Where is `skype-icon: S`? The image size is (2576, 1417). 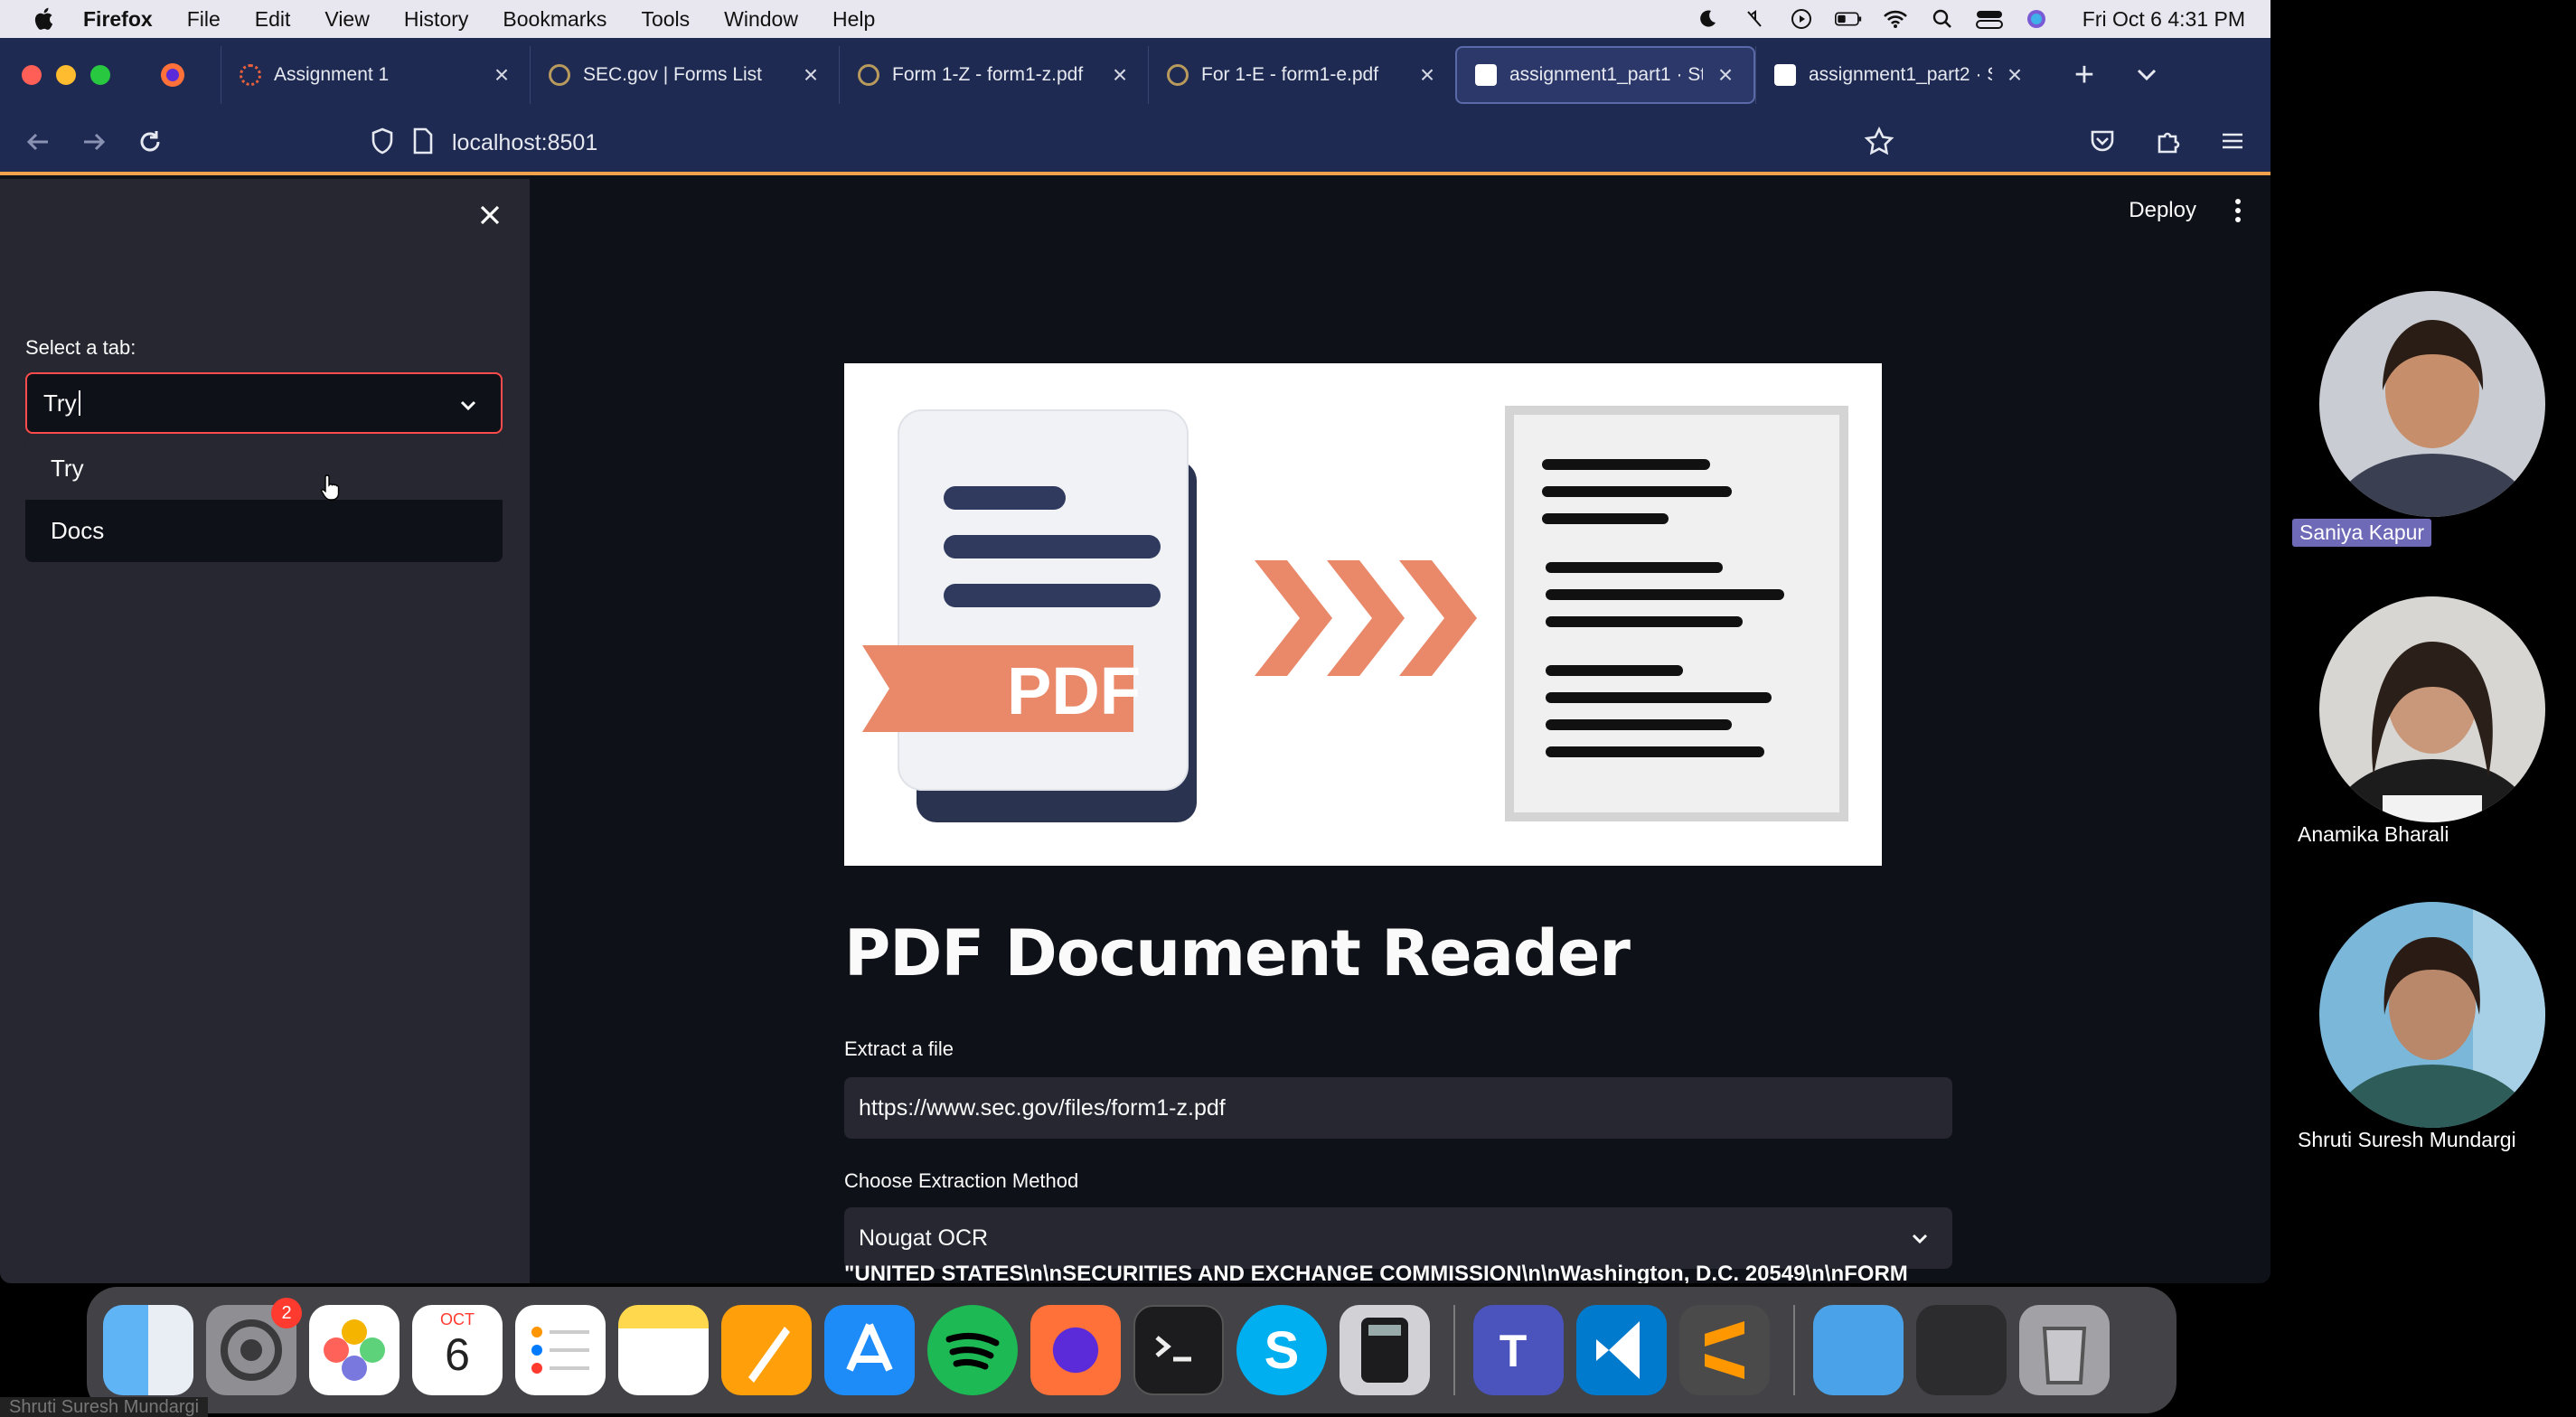
skype-icon: S is located at coordinates (1281, 1350).